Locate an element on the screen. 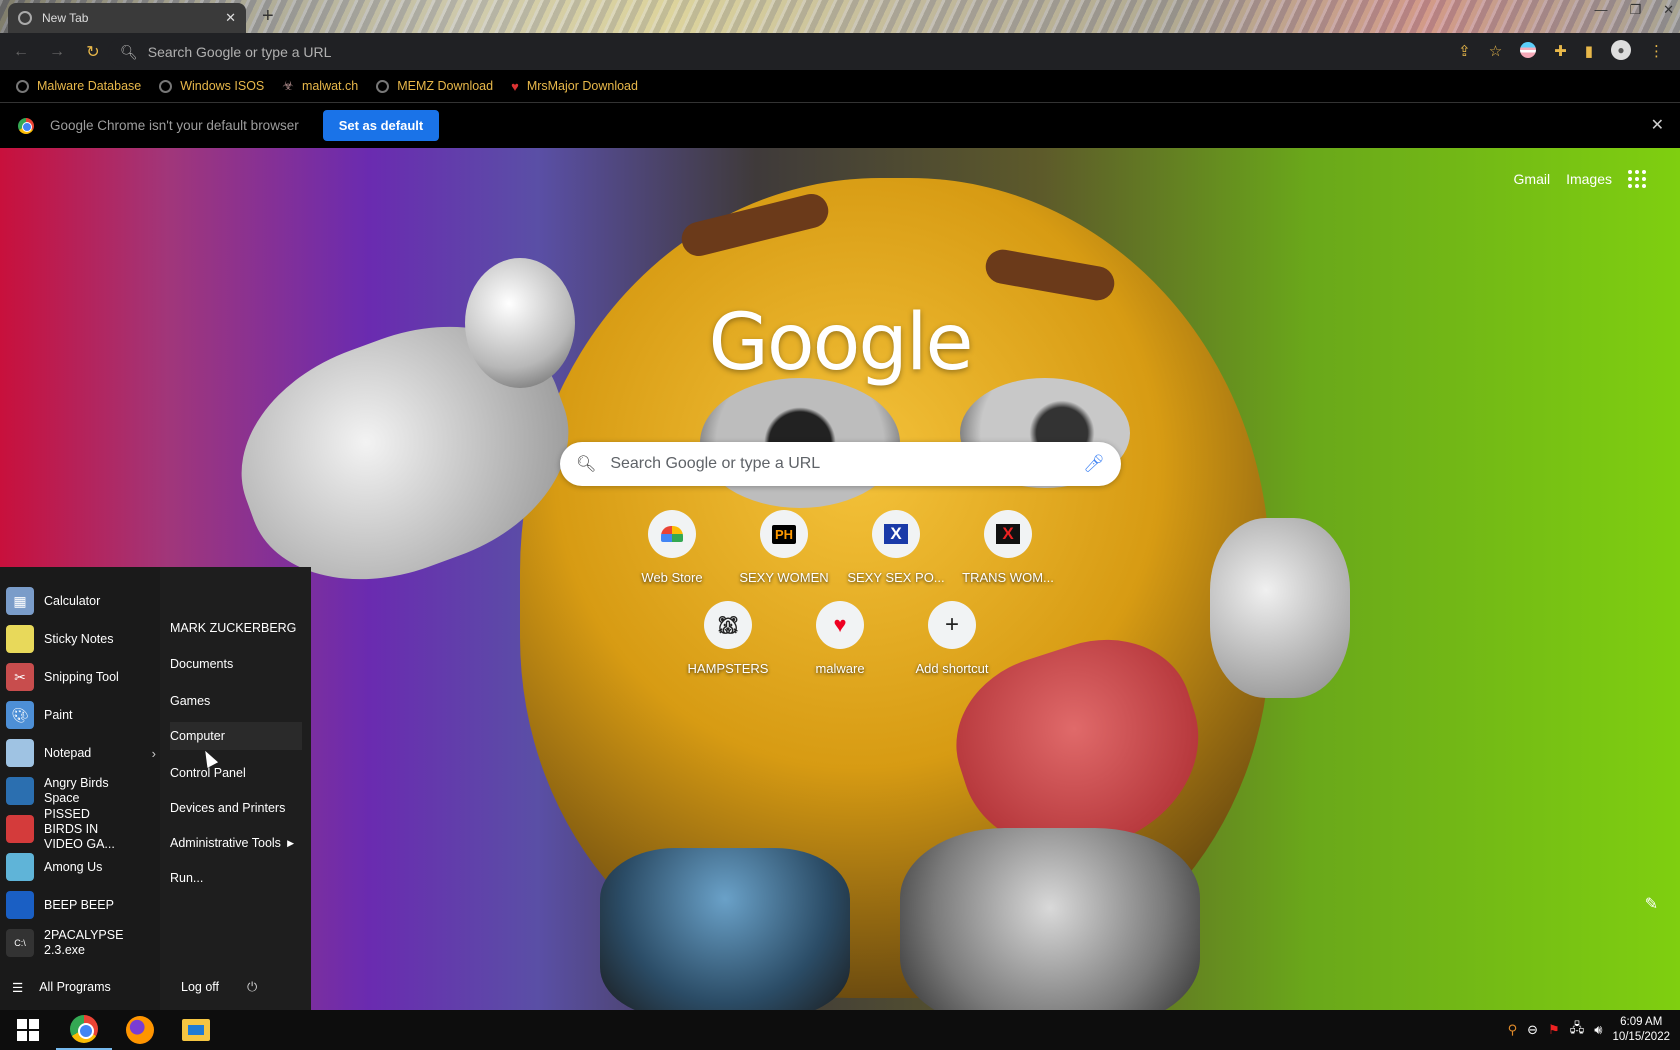  voice-search-icon: 🎤︎ is located at coordinates (1094, 464).